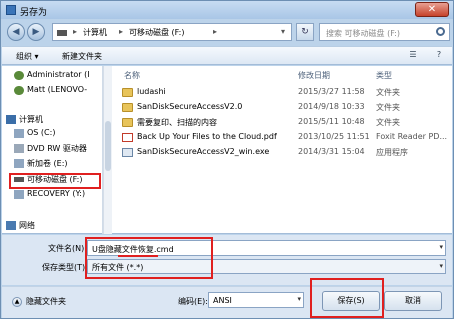 This screenshot has width=454, height=319. I want to click on file-row: ludashi 2015/3/27 11:58 文件夹, so click(285, 92).